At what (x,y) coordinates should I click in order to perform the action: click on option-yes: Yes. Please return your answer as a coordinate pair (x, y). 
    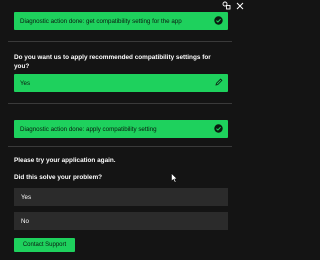
    Looking at the image, I should click on (121, 197).